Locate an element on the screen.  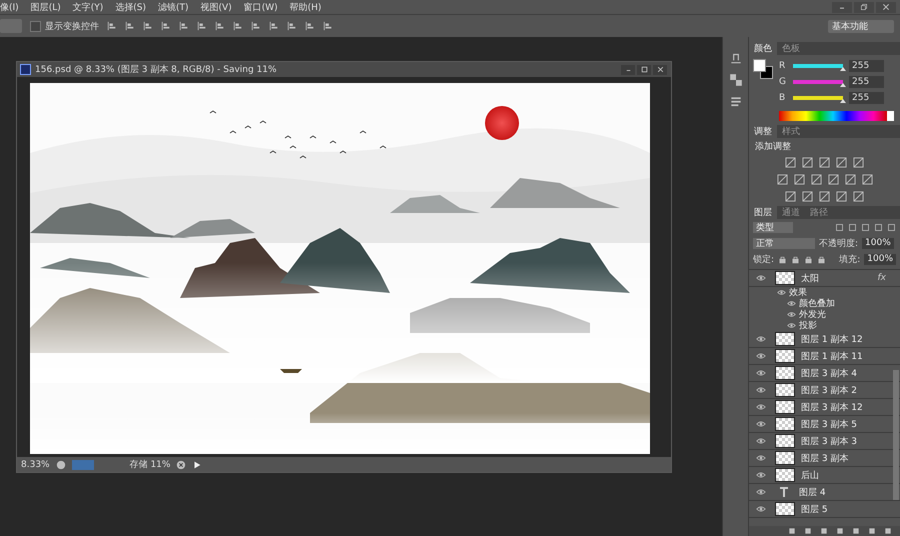
maximize-button is located at coordinates (644, 69).